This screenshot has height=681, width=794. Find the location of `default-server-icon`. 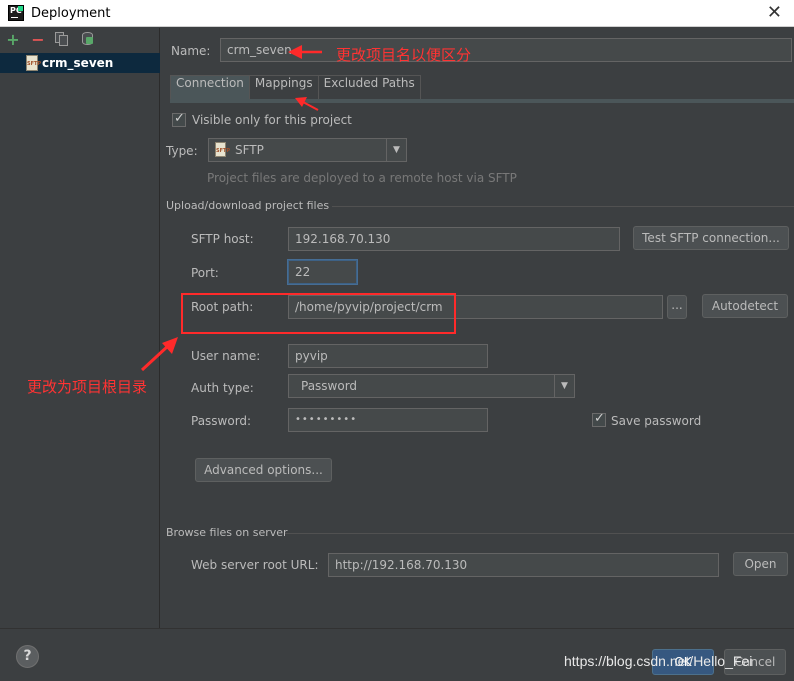

default-server-icon is located at coordinates (88, 39).